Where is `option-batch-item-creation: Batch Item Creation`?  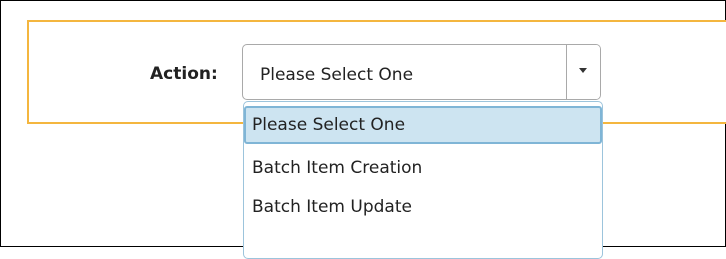
option-batch-item-creation: Batch Item Creation is located at coordinates (423, 168).